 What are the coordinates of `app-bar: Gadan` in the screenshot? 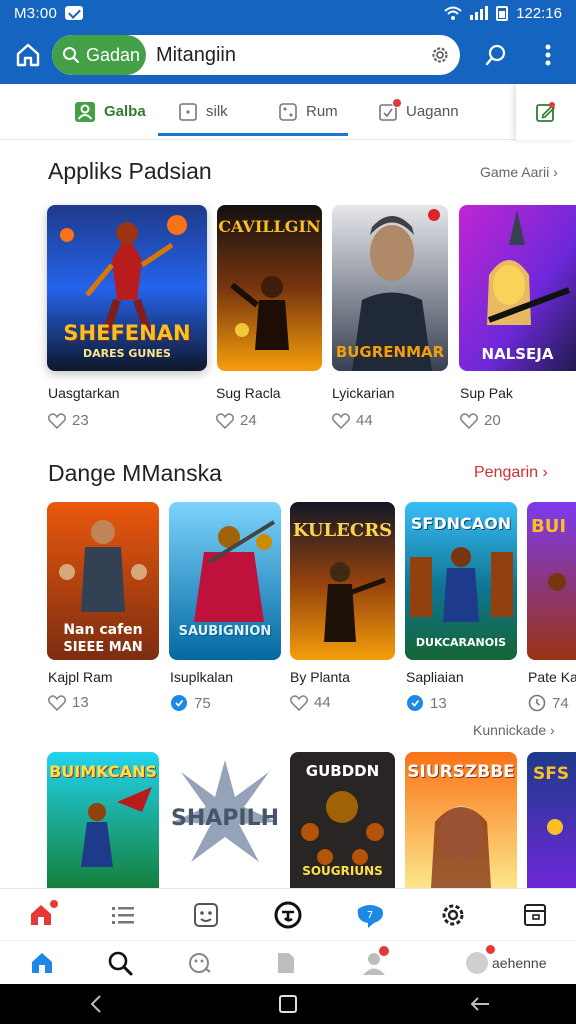 It's located at (288, 55).